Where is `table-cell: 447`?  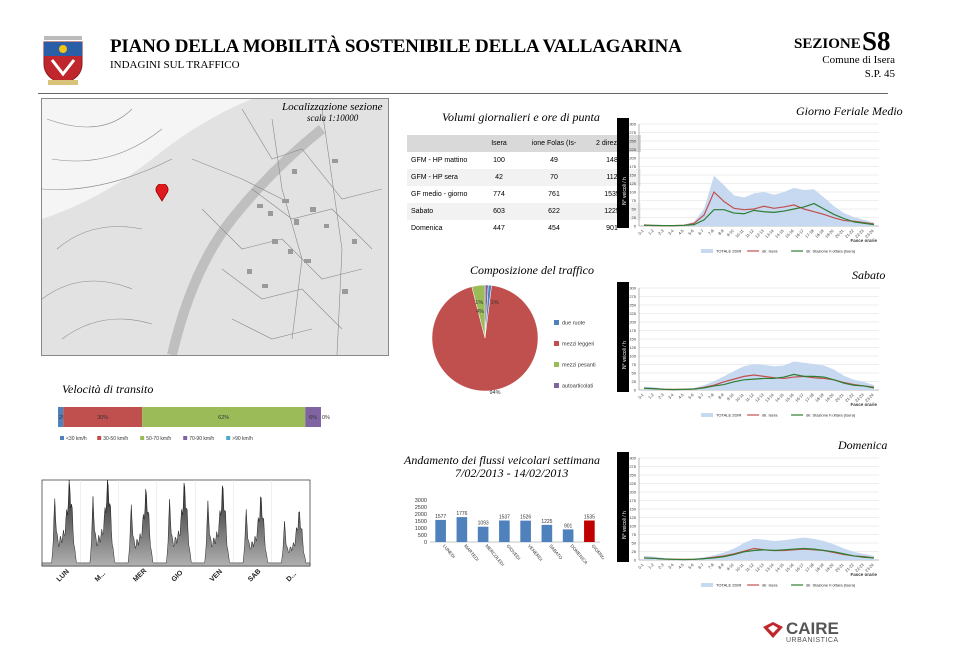
table-cell: 447 is located at coordinates (499, 228).